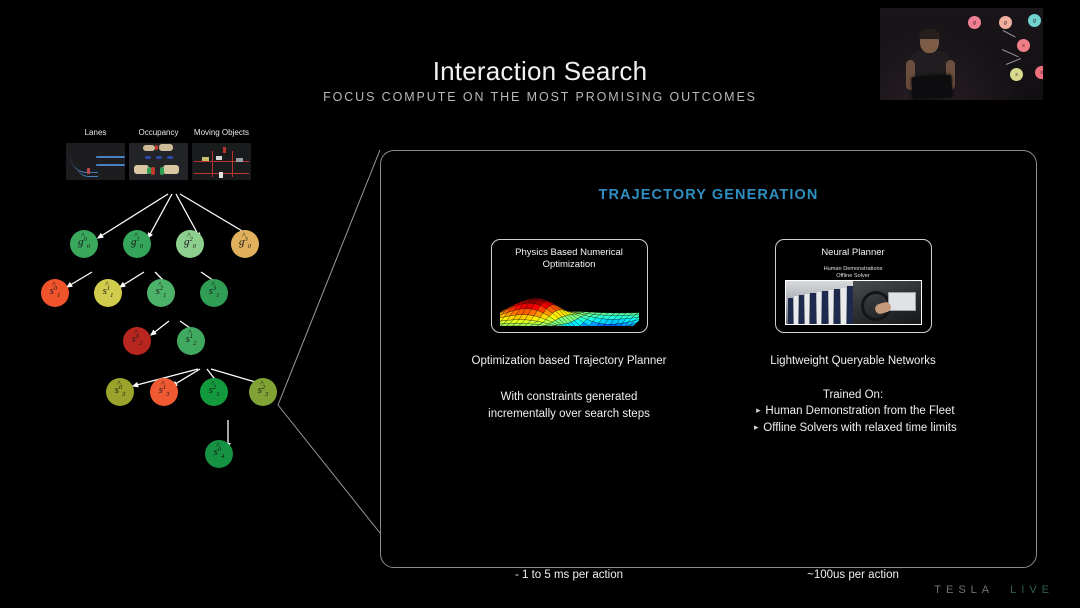 The height and width of the screenshot is (608, 1080). Describe the element at coordinates (569, 258) in the screenshot. I see `physics-card-title: Physics Based Numerical Optimization` at that location.